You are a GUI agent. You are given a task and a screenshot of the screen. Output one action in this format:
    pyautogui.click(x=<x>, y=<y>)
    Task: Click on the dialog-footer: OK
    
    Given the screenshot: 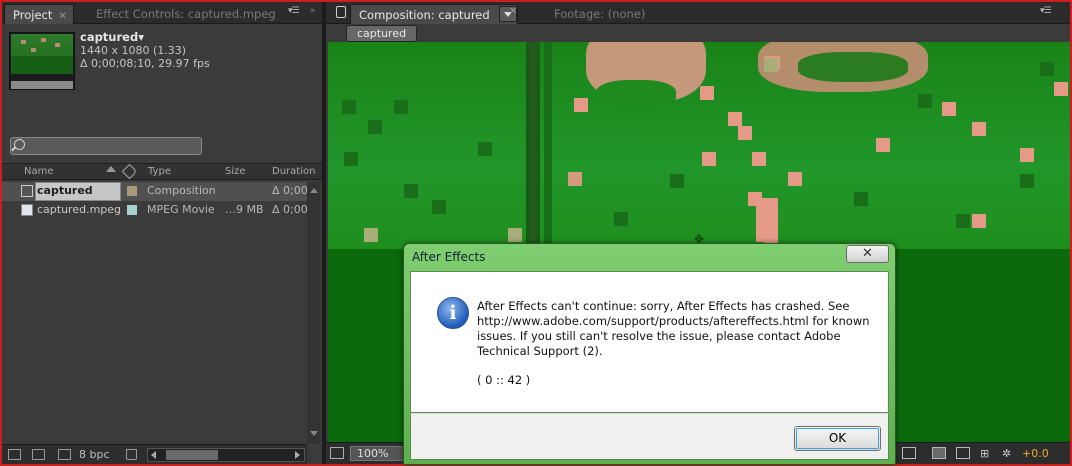 What is the action you would take?
    pyautogui.click(x=649, y=436)
    